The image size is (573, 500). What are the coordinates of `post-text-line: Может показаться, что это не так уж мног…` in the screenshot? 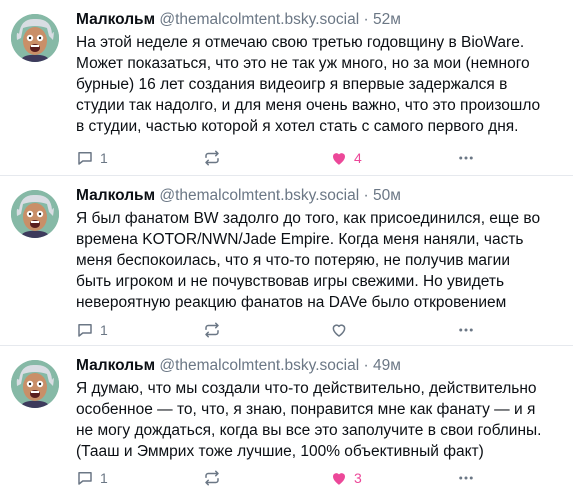 It's located at (303, 63).